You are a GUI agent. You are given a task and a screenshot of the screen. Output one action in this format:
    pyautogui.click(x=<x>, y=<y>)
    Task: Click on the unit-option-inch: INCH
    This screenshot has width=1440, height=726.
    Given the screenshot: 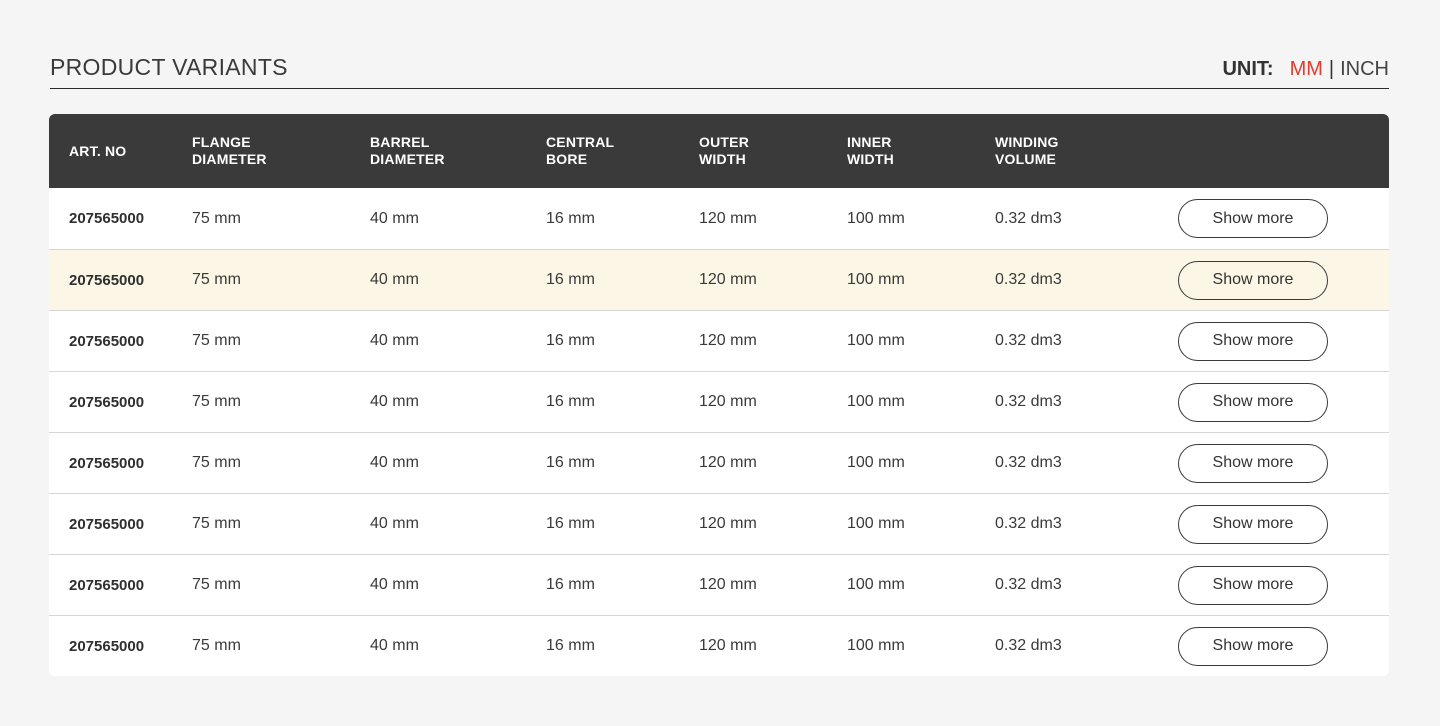 What is the action you would take?
    pyautogui.click(x=1364, y=69)
    